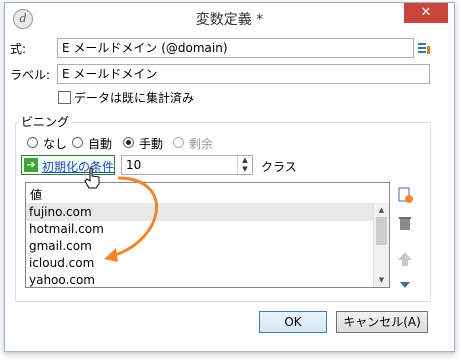  Describe the element at coordinates (200, 279) in the screenshot. I see `list-item: yahoo.com` at that location.